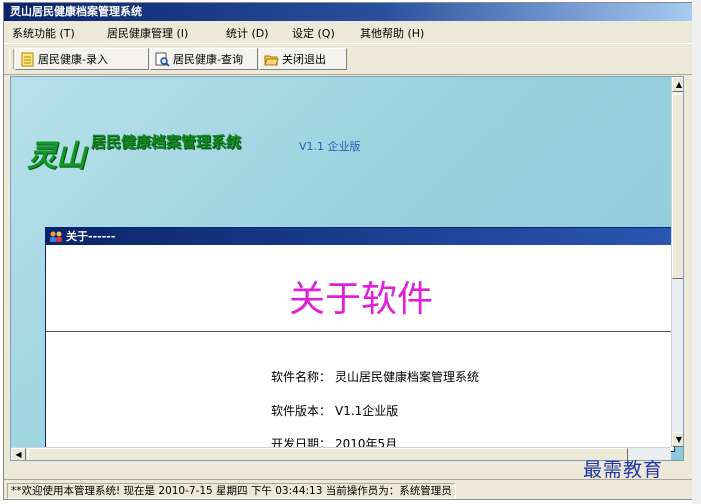 The height and width of the screenshot is (504, 701). What do you see at coordinates (27, 59) in the screenshot?
I see `document-icon` at bounding box center [27, 59].